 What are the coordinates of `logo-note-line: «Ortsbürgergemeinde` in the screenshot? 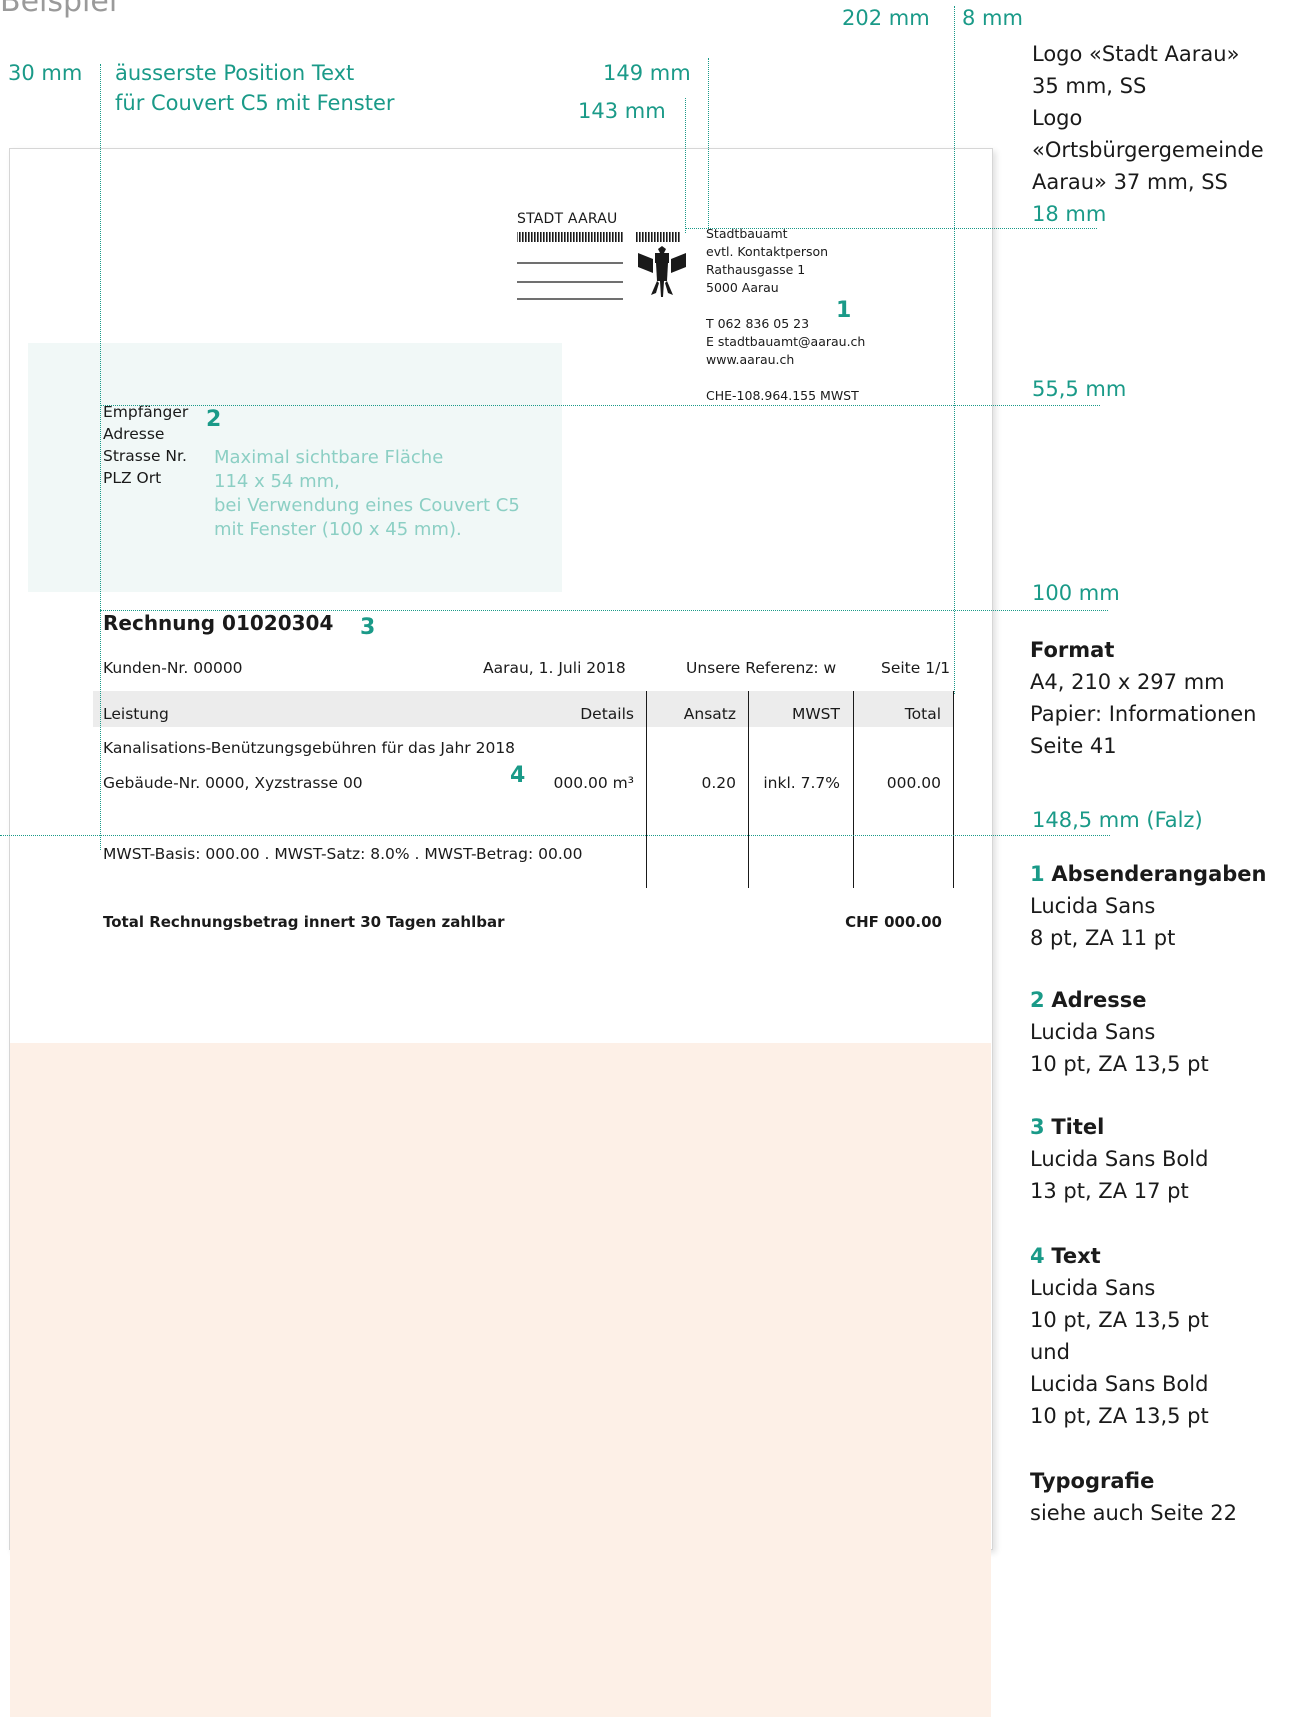 It's located at (1148, 150).